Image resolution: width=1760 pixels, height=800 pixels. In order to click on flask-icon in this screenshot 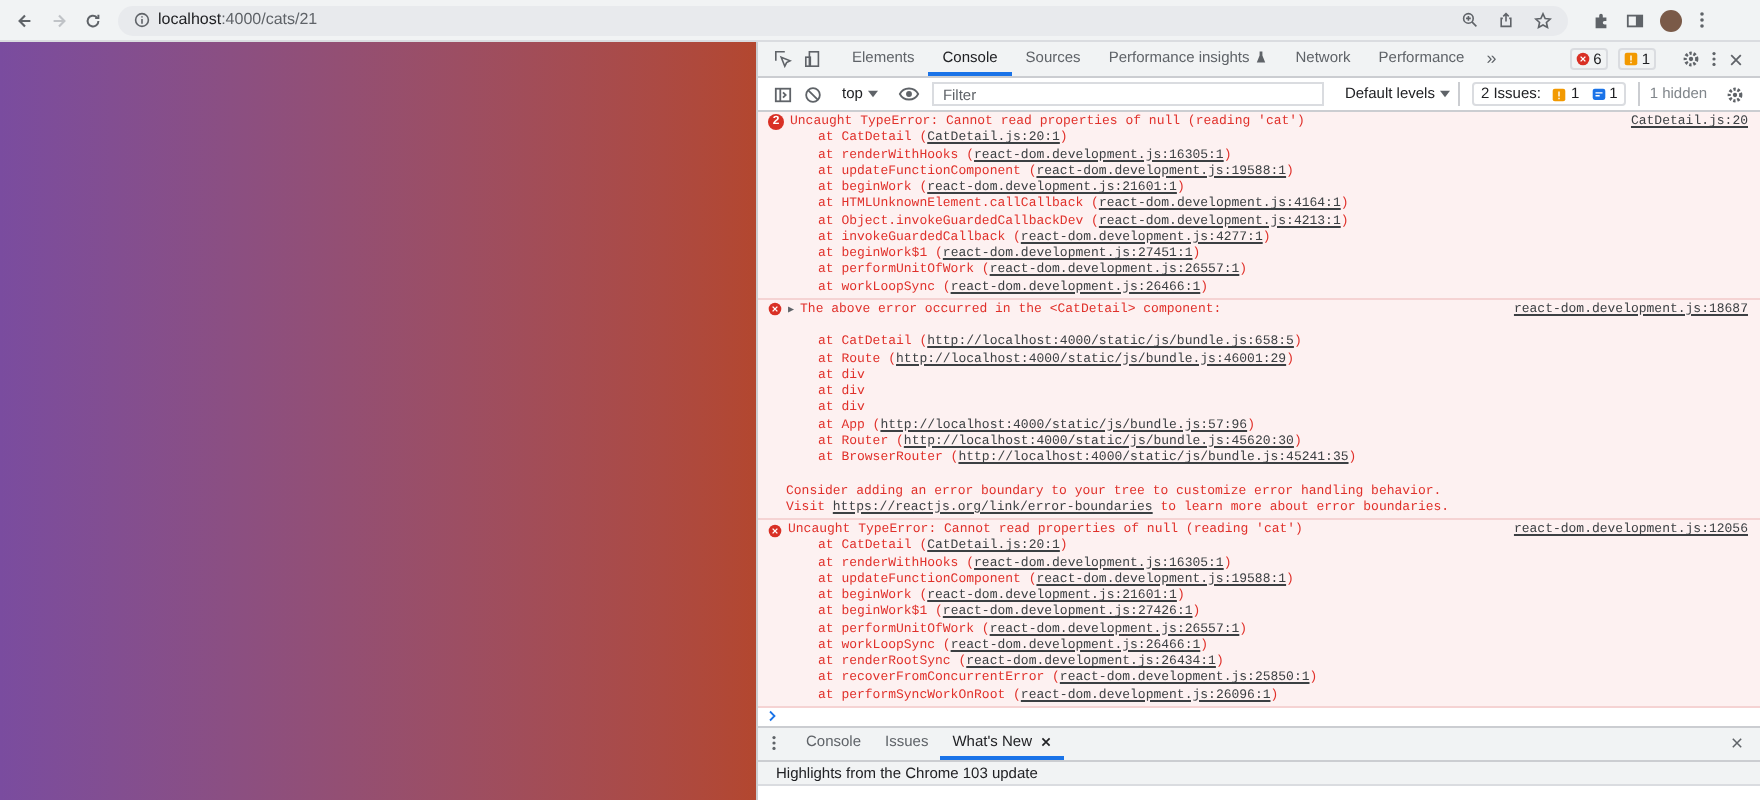, I will do `click(1260, 57)`.